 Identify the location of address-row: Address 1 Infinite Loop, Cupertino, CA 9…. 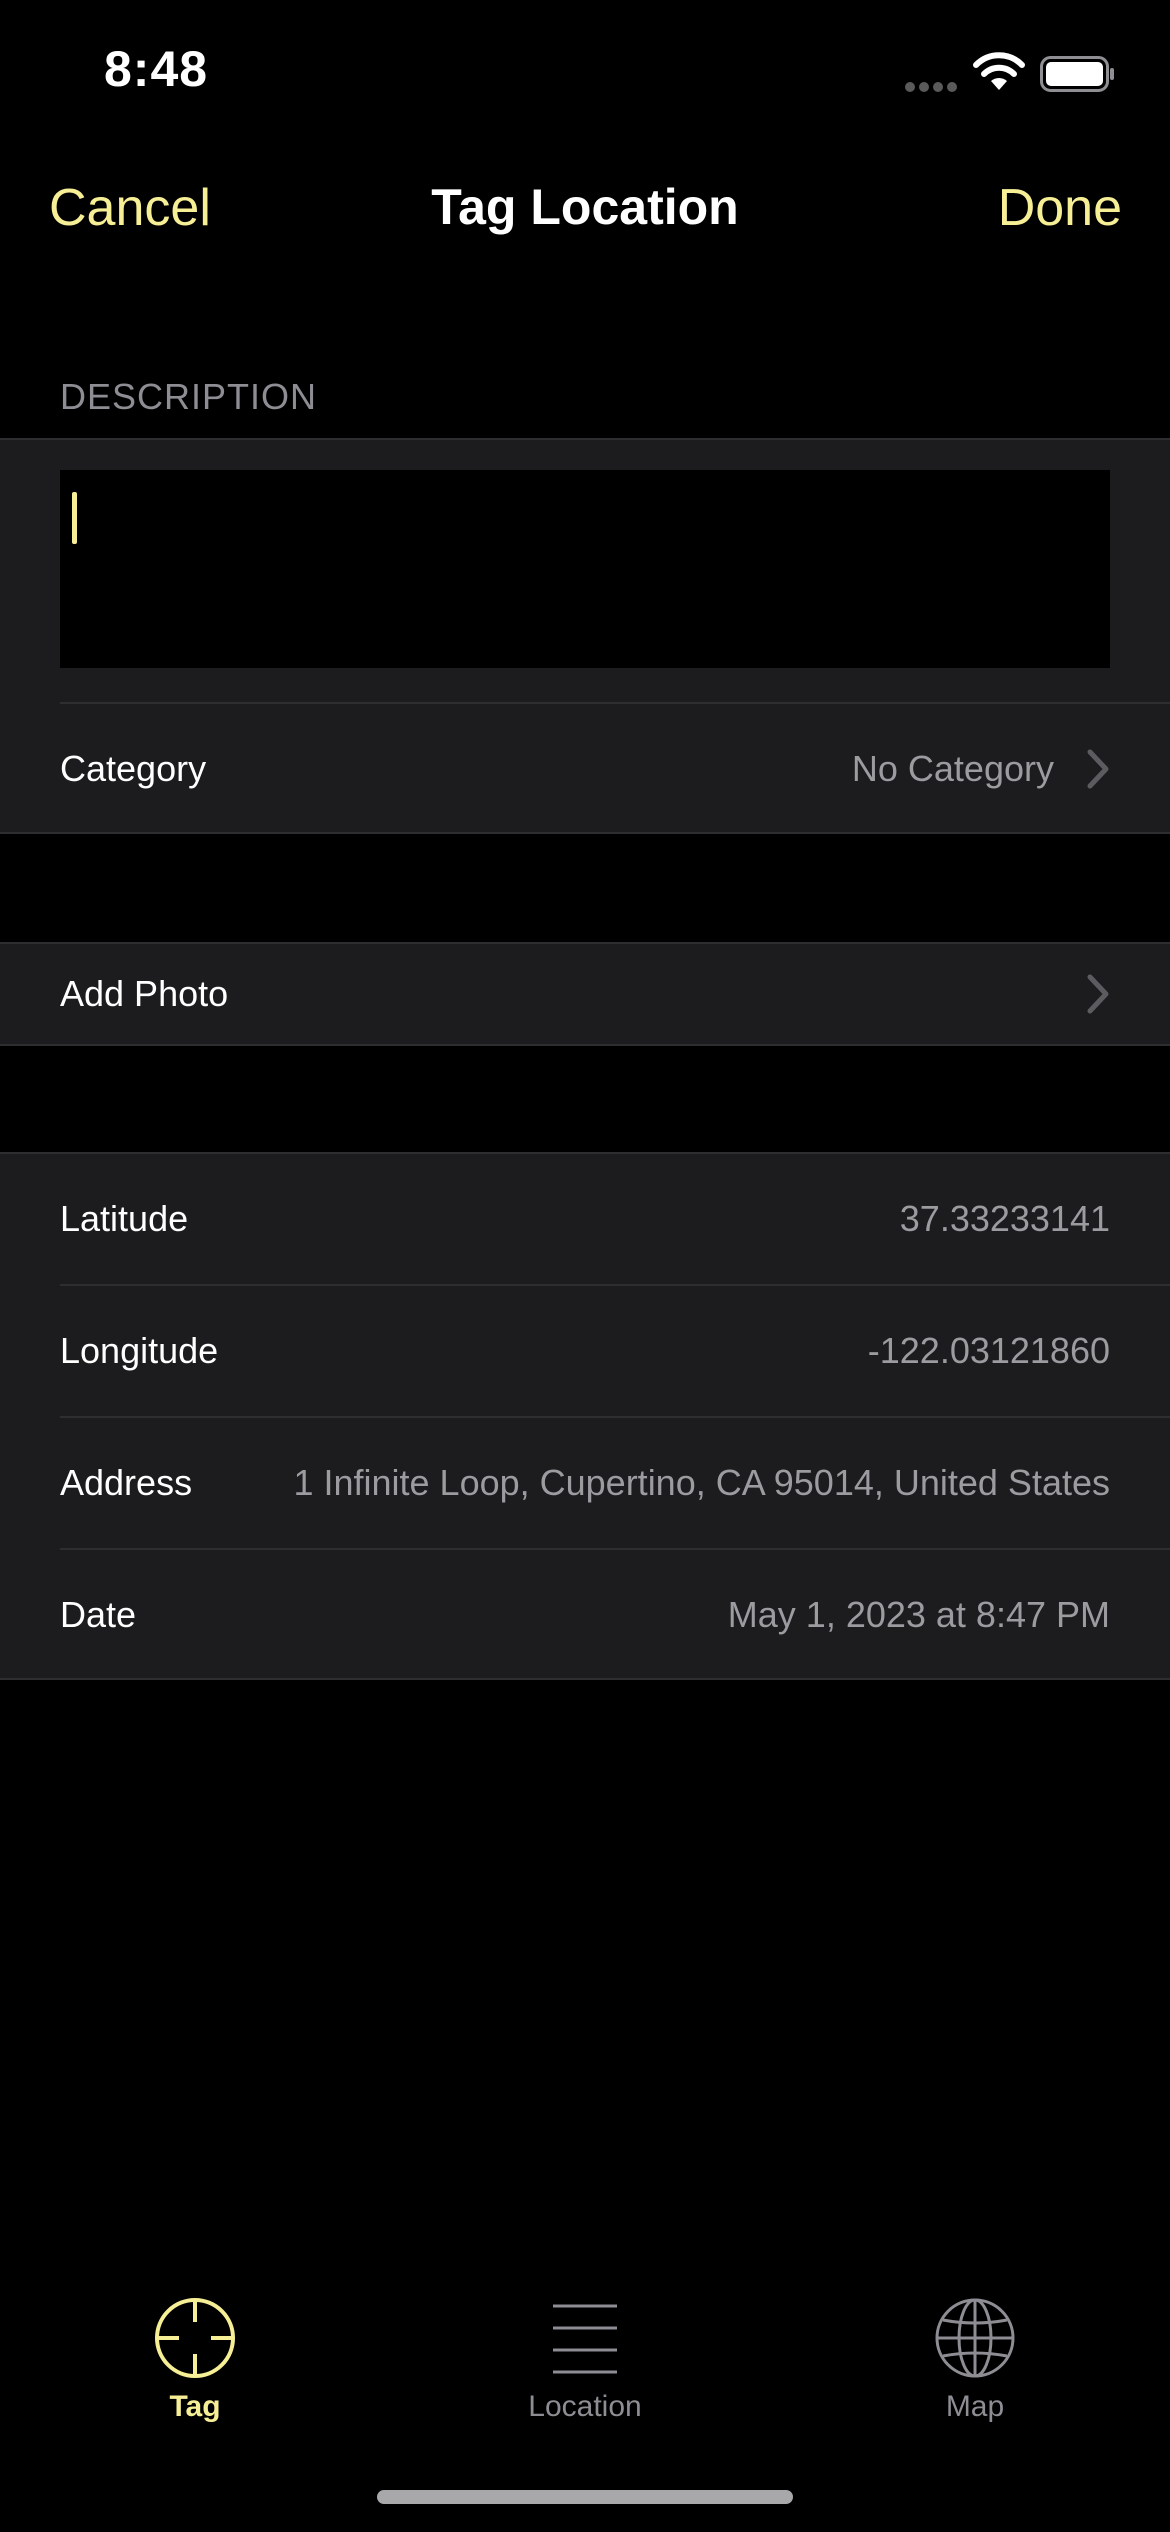
(585, 1483).